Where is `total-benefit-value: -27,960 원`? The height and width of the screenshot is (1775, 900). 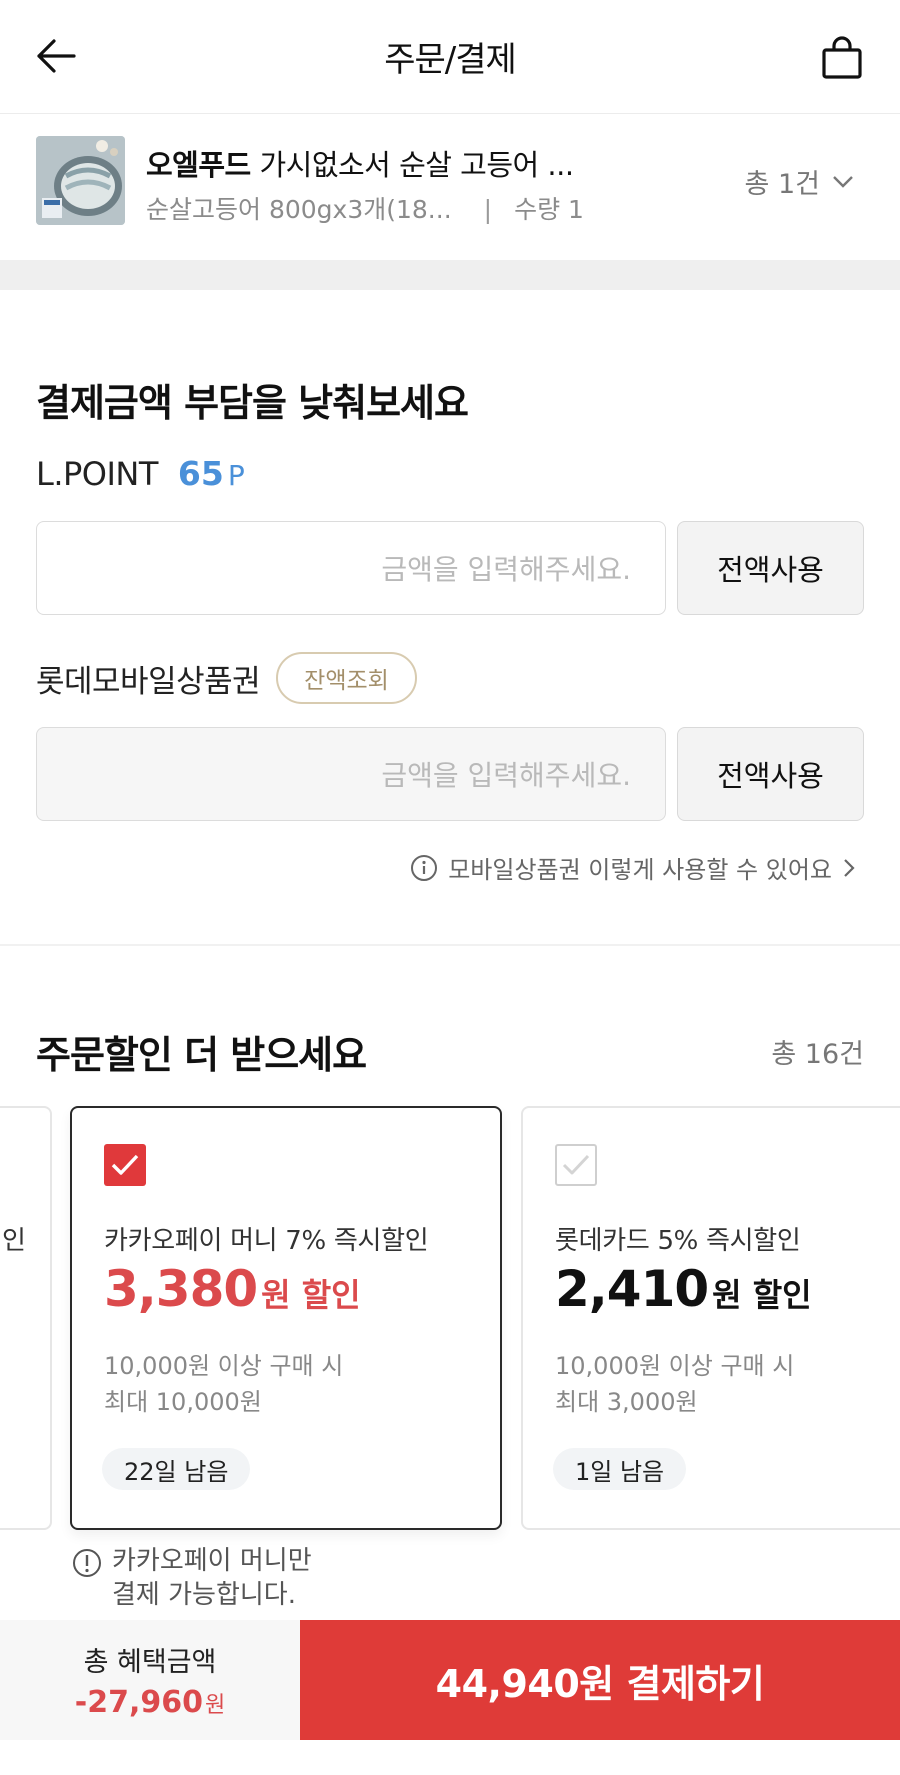
total-benefit-value: -27,960 원 is located at coordinates (150, 1702).